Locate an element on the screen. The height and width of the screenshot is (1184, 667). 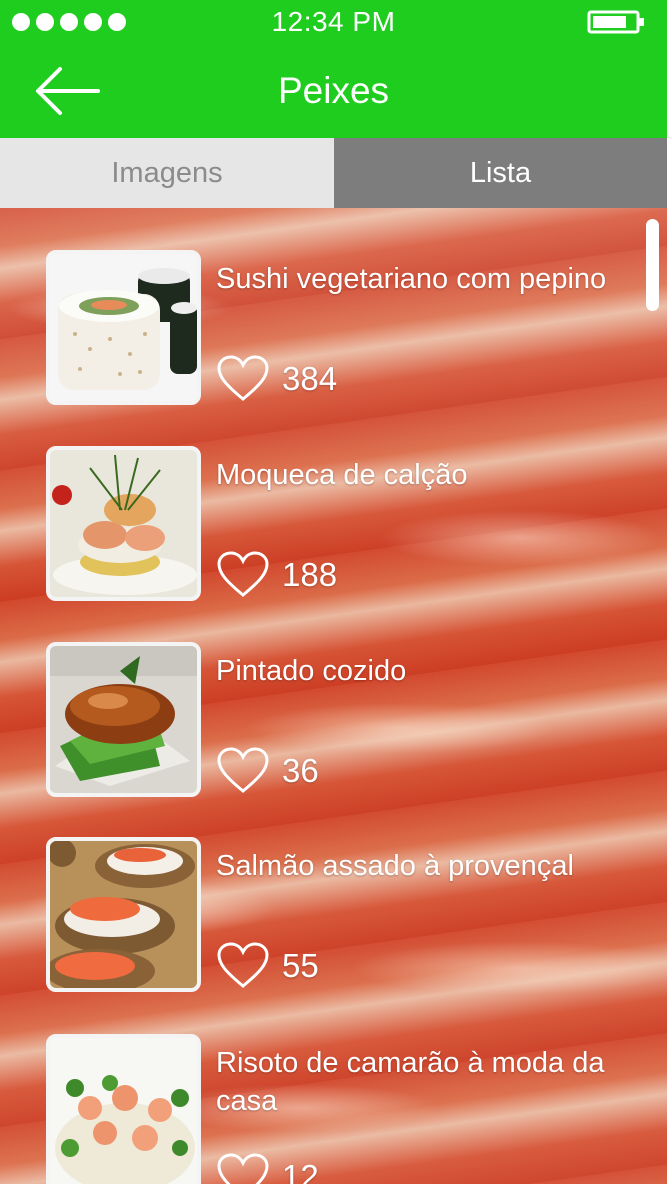
like-count: 384 is located at coordinates (310, 378).